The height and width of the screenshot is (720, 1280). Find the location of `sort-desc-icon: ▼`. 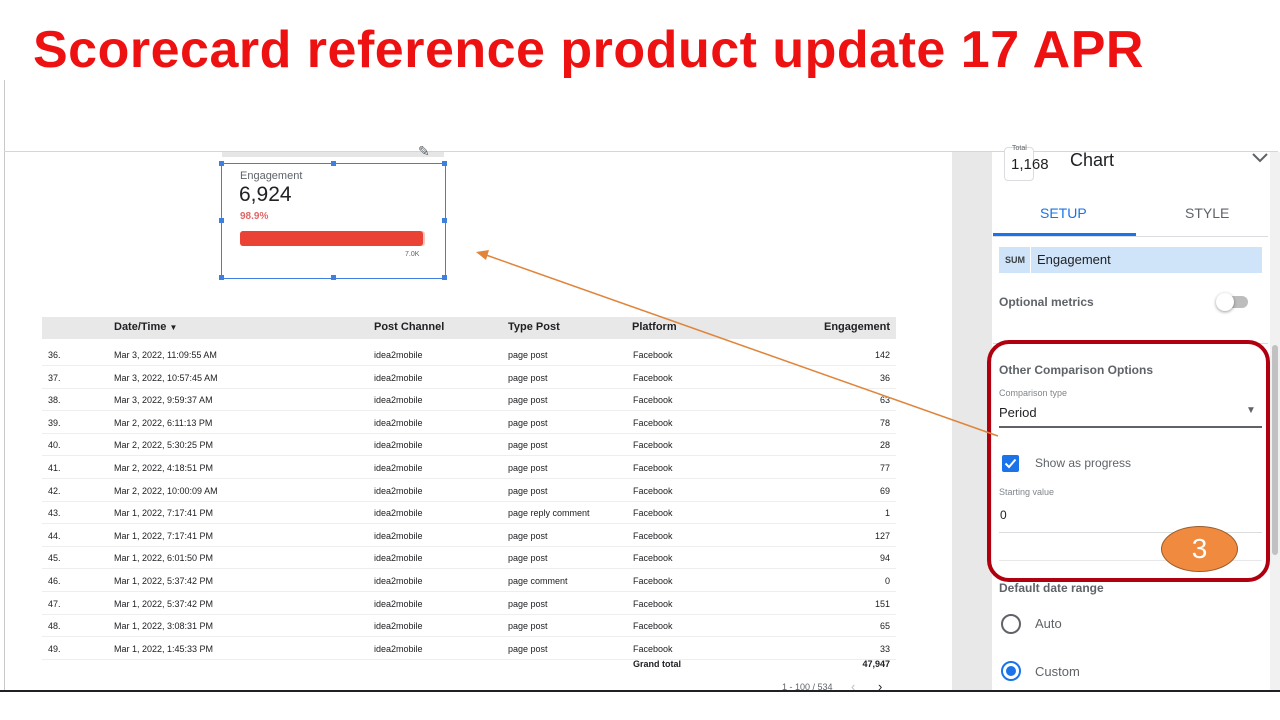

sort-desc-icon: ▼ is located at coordinates (173, 327).